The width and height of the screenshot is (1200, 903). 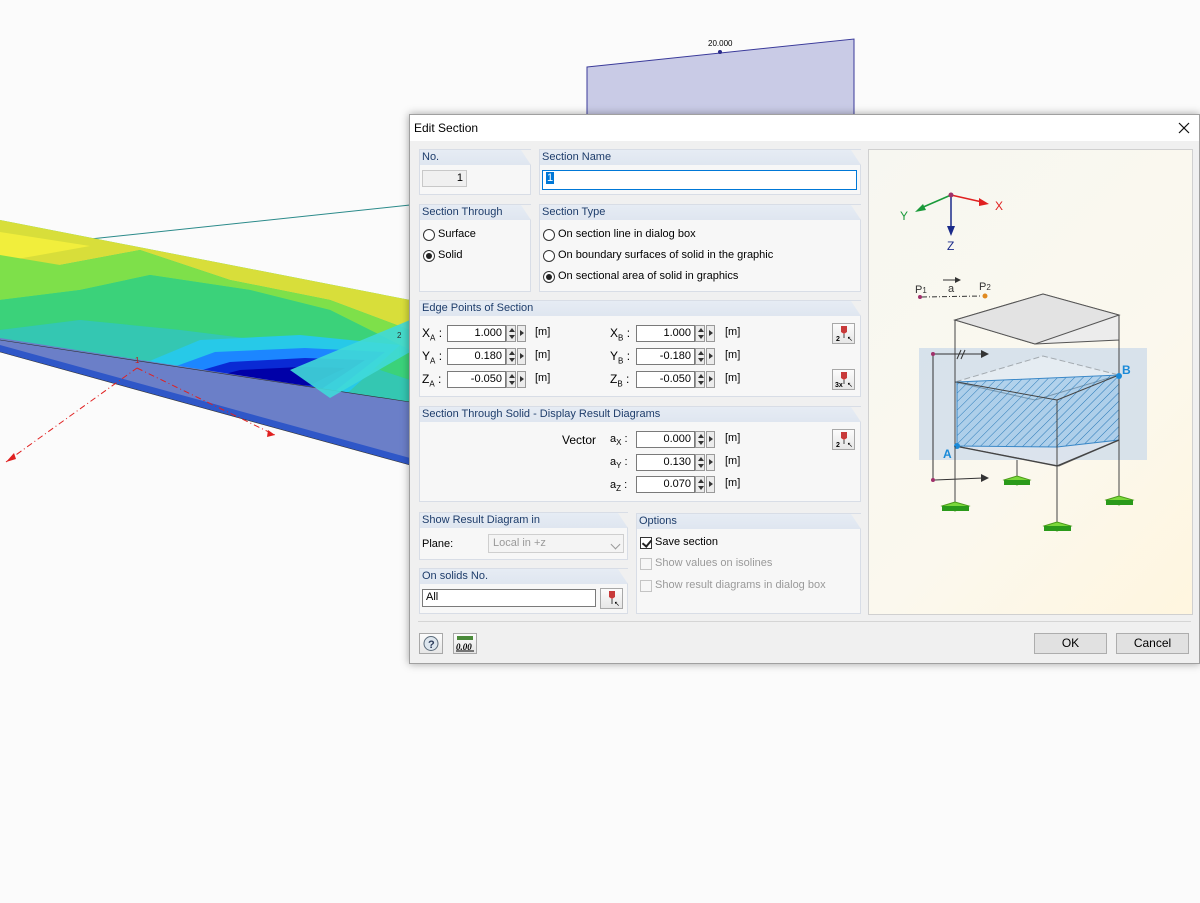 I want to click on show-result-header: Show Result Diagram in, so click(x=524, y=520).